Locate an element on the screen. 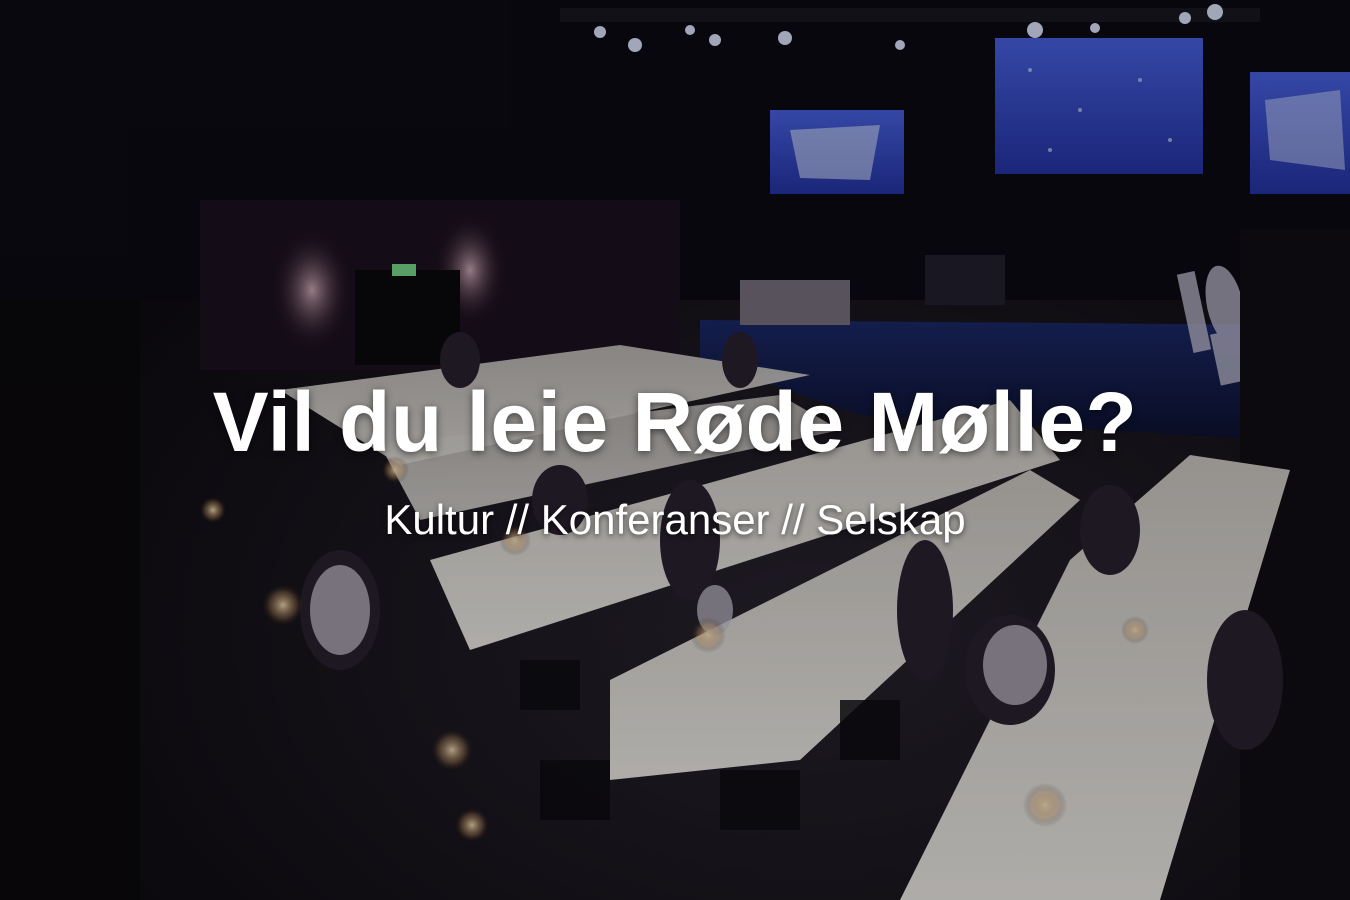  hero-title: Vil du leie Røde Mølle? is located at coordinates (675, 422).